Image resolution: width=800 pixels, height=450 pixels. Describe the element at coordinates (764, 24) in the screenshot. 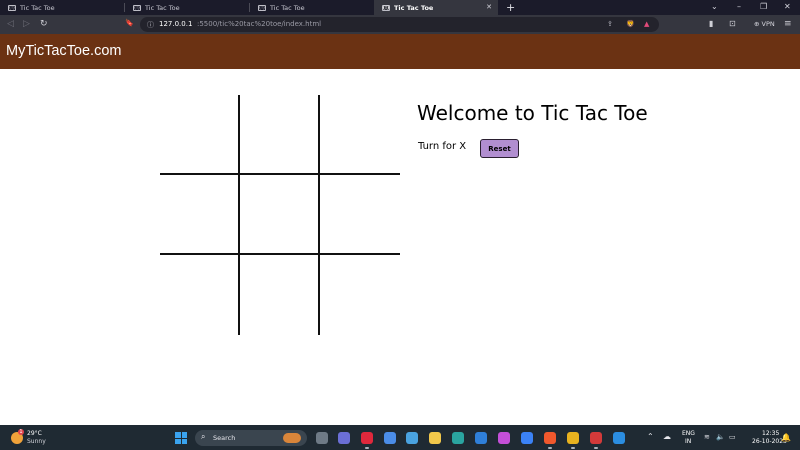

I see `vpn-button: ⊕ VPN` at that location.